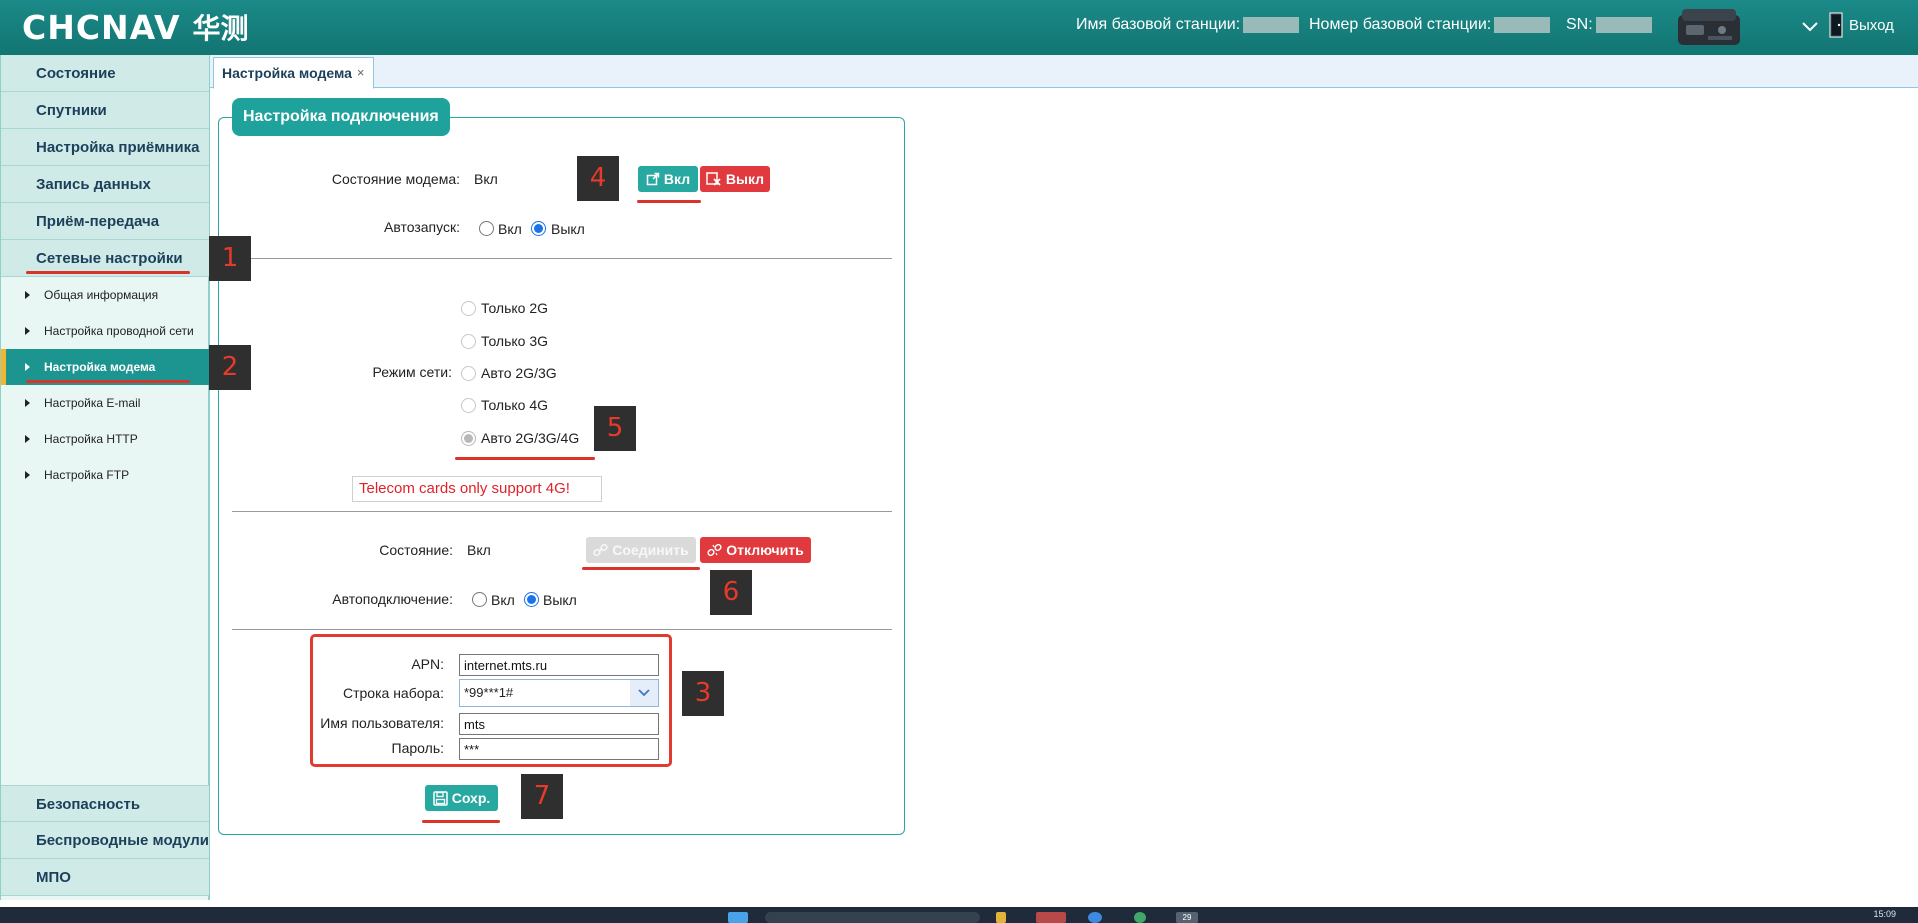  What do you see at coordinates (745, 179) in the screenshot?
I see `modem-off-label: Выкл` at bounding box center [745, 179].